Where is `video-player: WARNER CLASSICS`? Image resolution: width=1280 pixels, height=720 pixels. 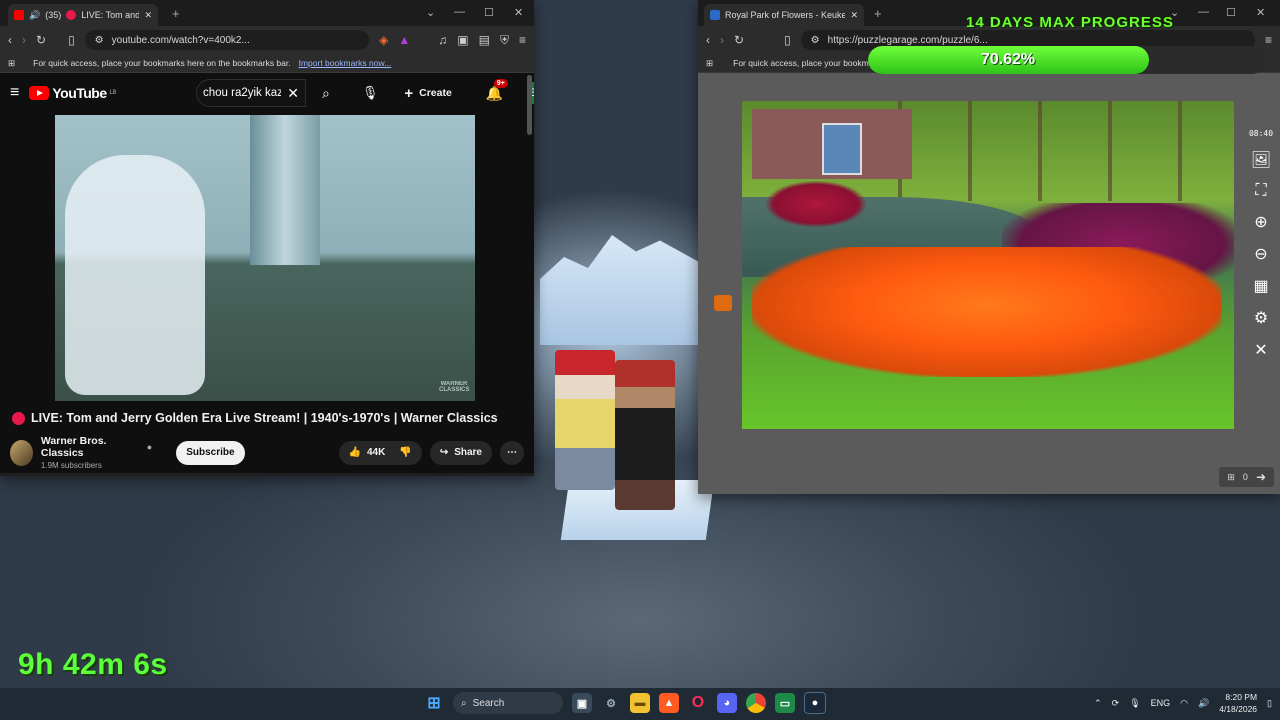 video-player: WARNER CLASSICS is located at coordinates (265, 258).